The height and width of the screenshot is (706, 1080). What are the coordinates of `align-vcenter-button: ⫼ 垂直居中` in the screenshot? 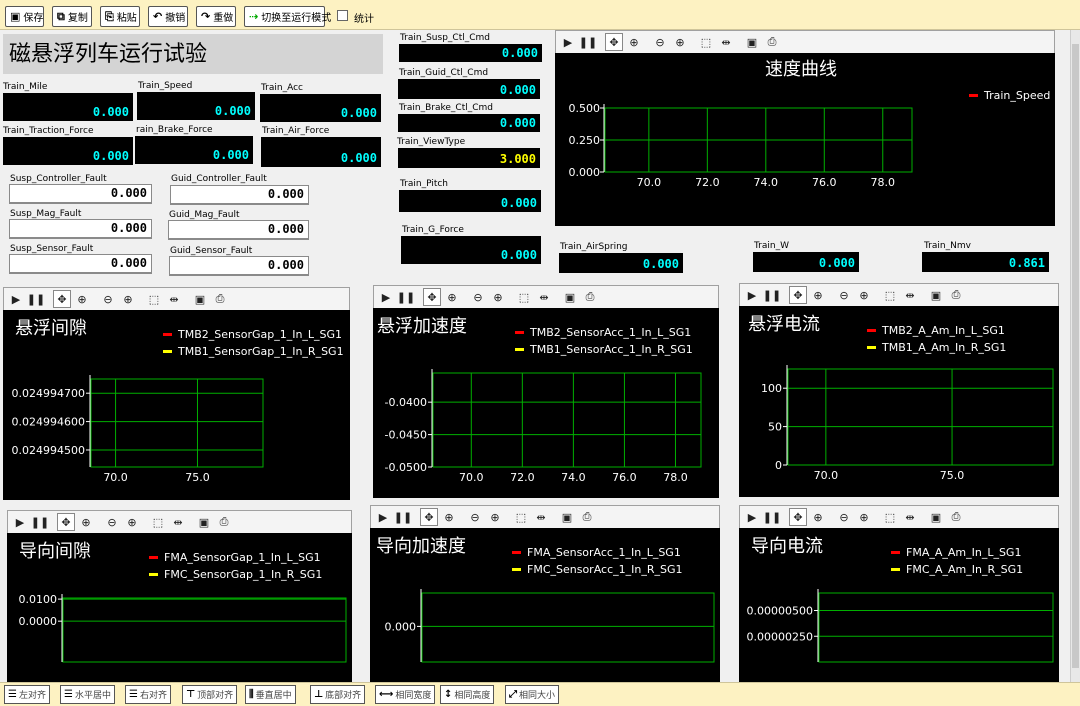 It's located at (270, 694).